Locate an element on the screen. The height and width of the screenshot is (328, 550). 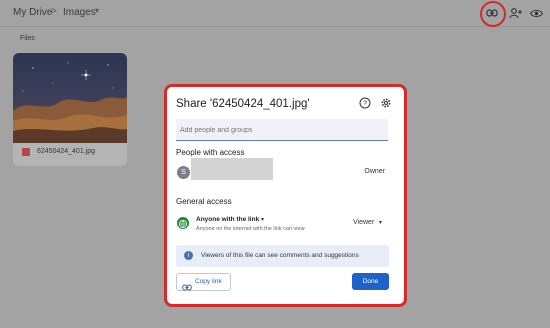
globe-icon is located at coordinates (183, 223).